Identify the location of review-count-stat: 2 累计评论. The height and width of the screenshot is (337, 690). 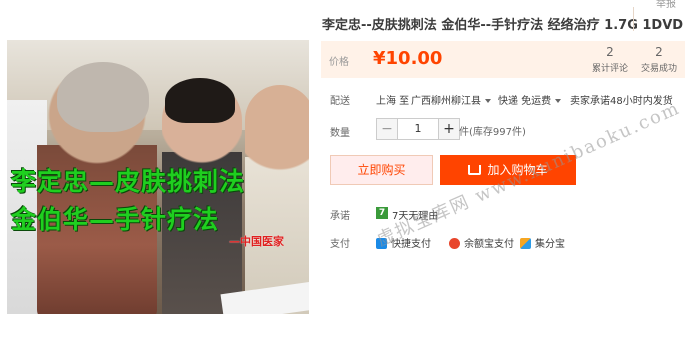
(610, 59).